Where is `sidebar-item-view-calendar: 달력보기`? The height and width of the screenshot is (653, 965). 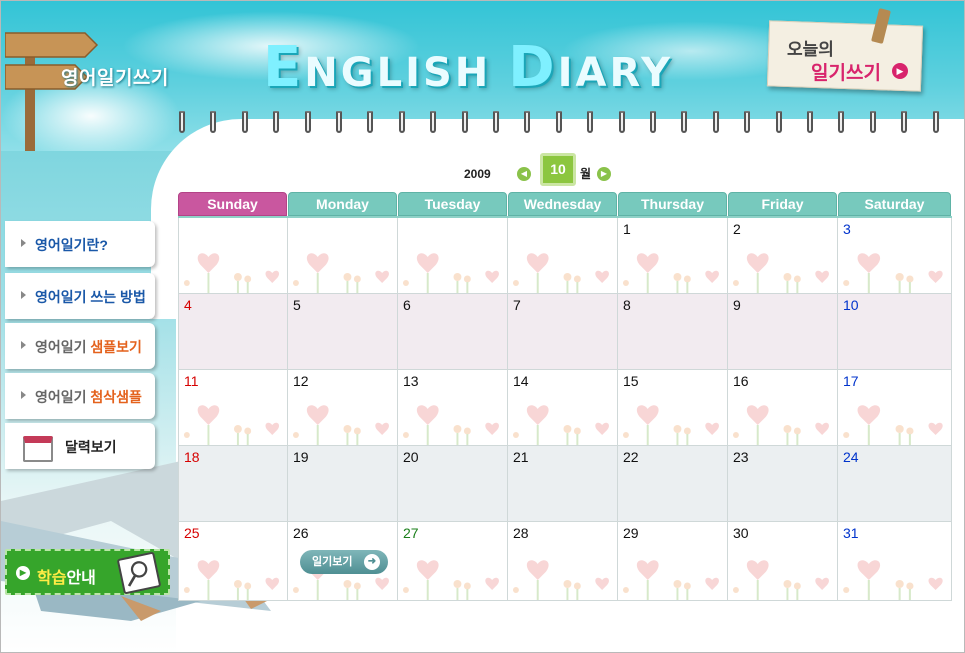 sidebar-item-view-calendar: 달력보기 is located at coordinates (80, 446).